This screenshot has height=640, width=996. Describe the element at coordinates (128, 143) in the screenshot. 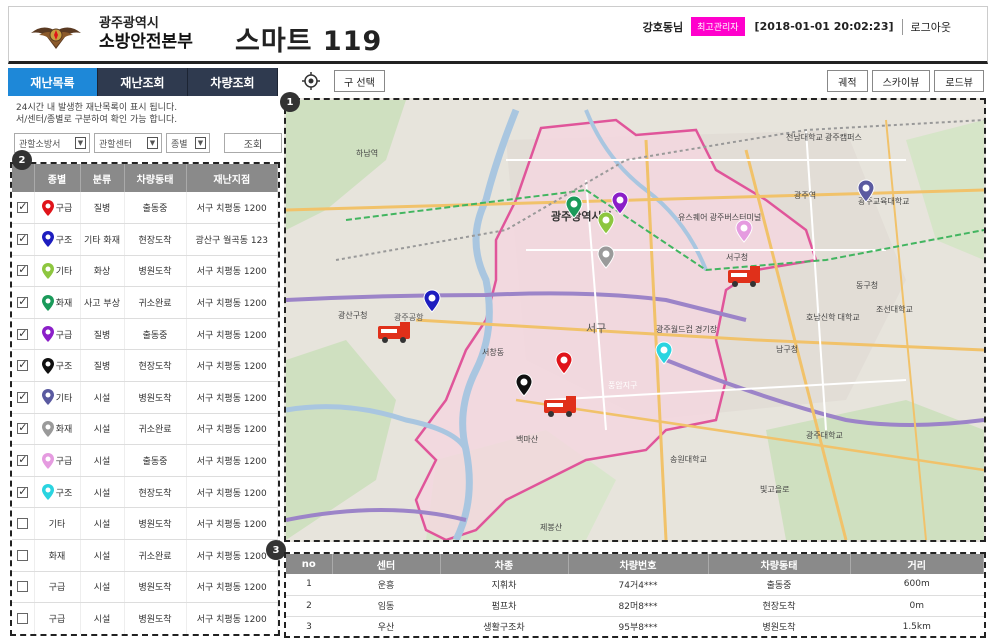

I see `center-select: 관할센터 ▼` at that location.